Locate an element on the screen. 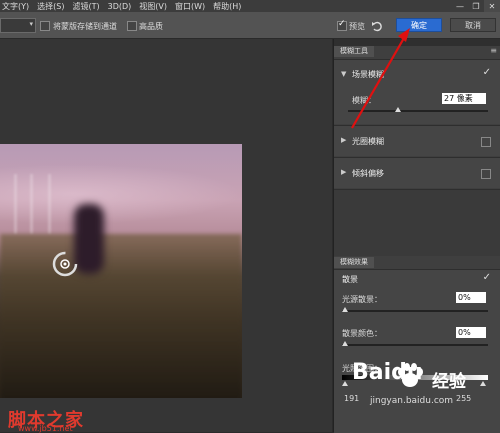 The height and width of the screenshot is (433, 500). options-bar: ▾ 将蒙版存储到通道 高品质 预览 确定 取消 is located at coordinates (250, 25).